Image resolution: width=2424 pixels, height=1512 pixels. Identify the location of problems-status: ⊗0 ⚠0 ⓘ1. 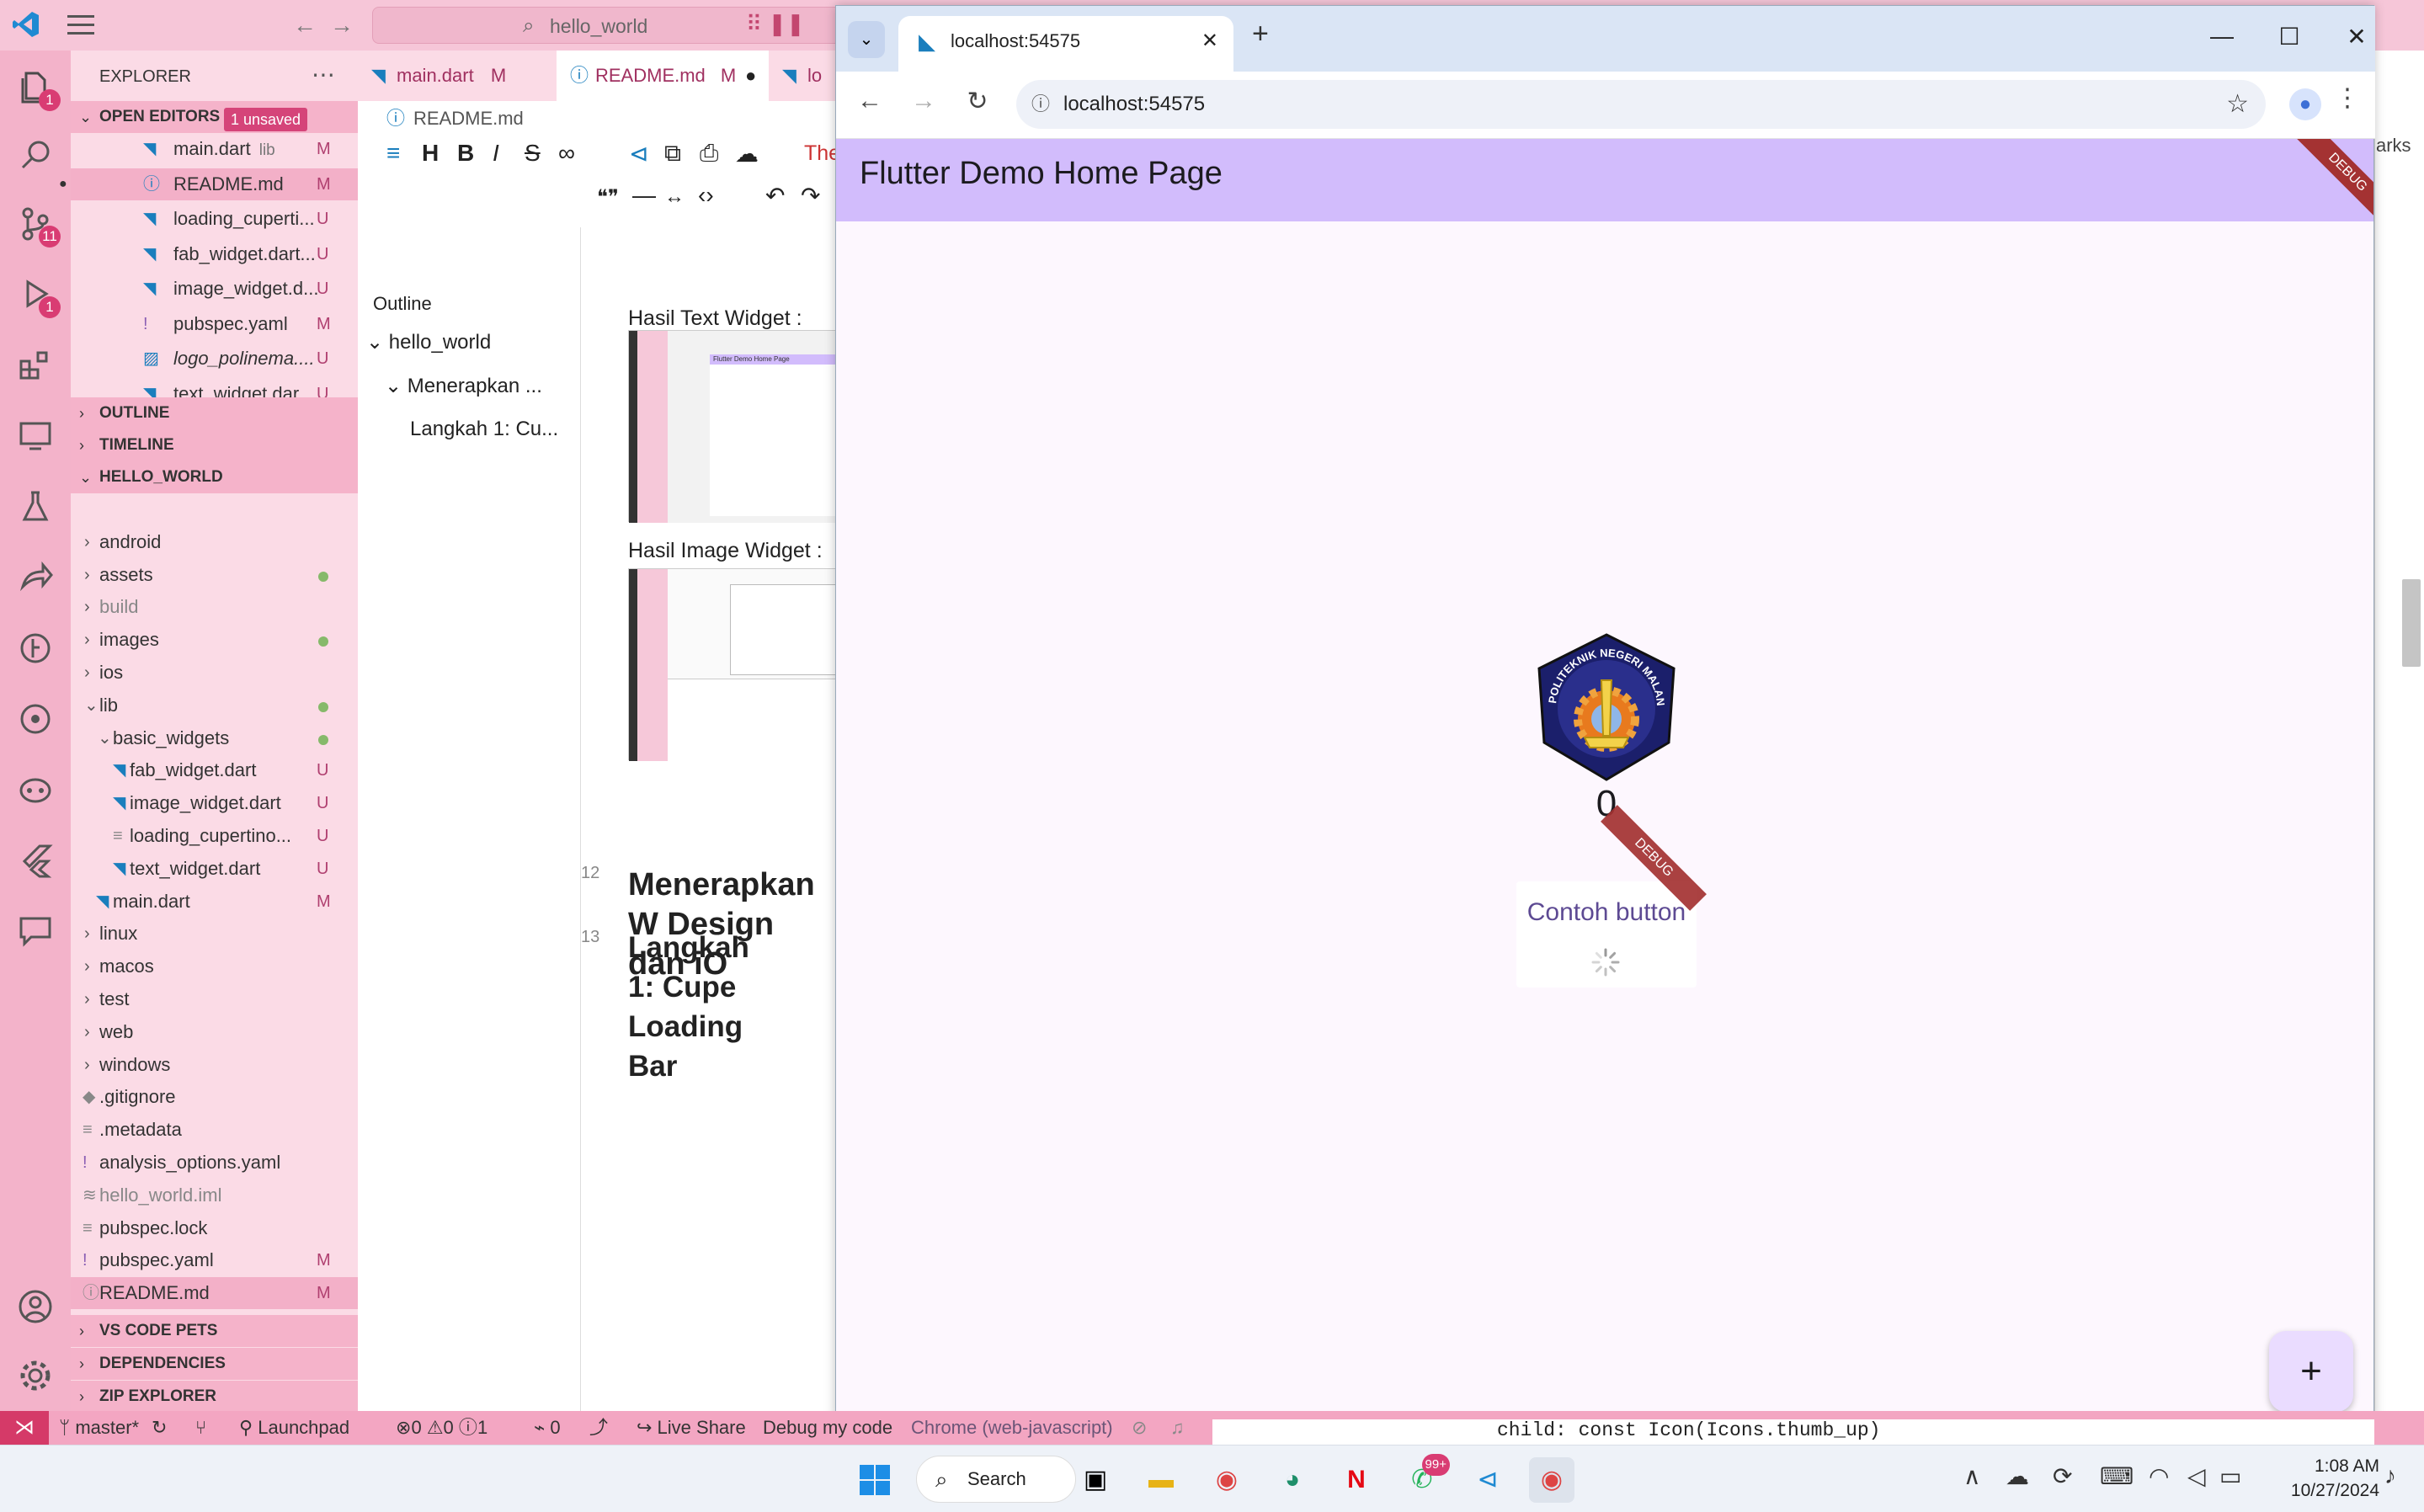
(441, 1428).